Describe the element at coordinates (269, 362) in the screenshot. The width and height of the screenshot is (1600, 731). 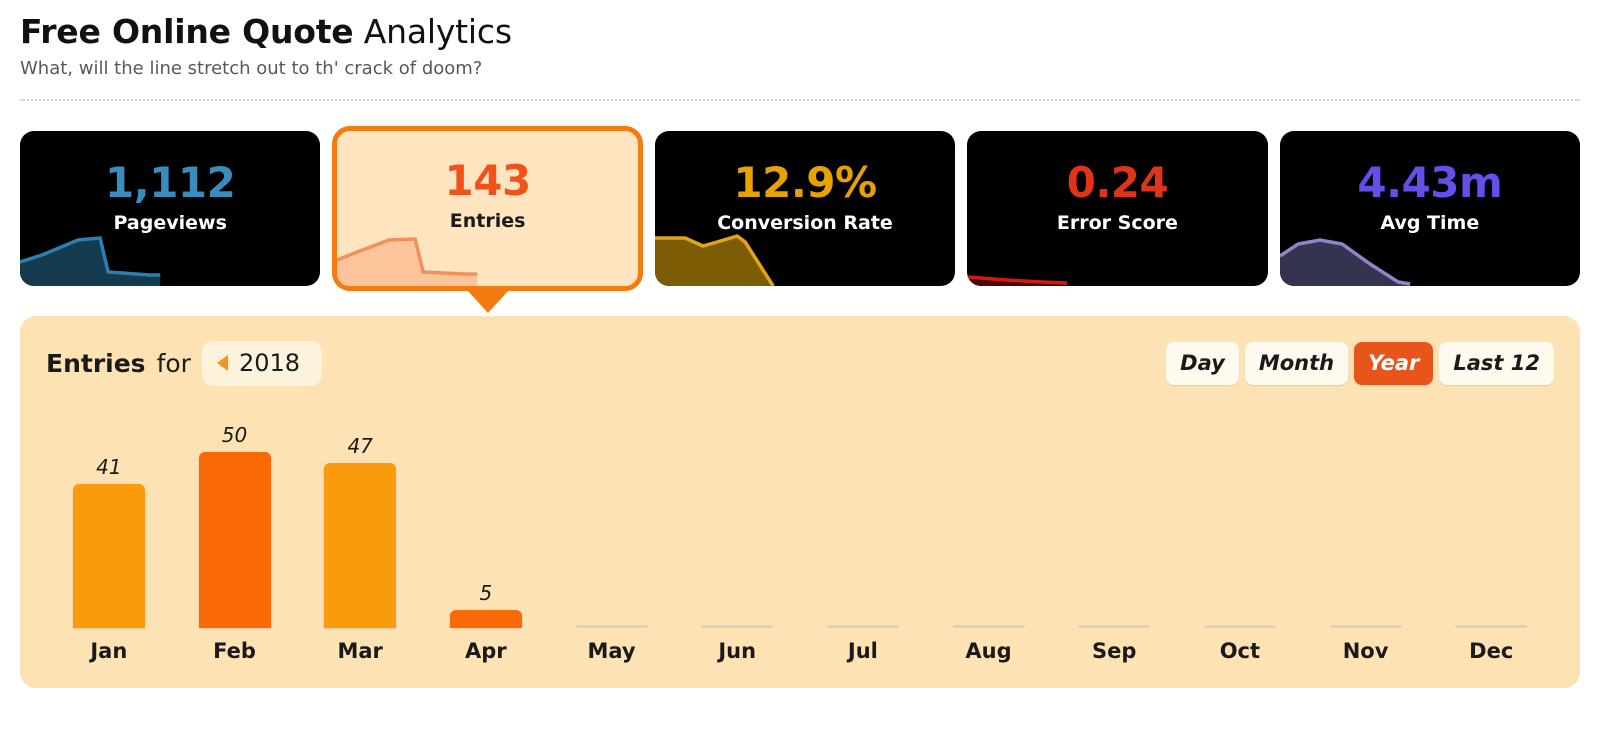
I see `year-value: 2018` at that location.